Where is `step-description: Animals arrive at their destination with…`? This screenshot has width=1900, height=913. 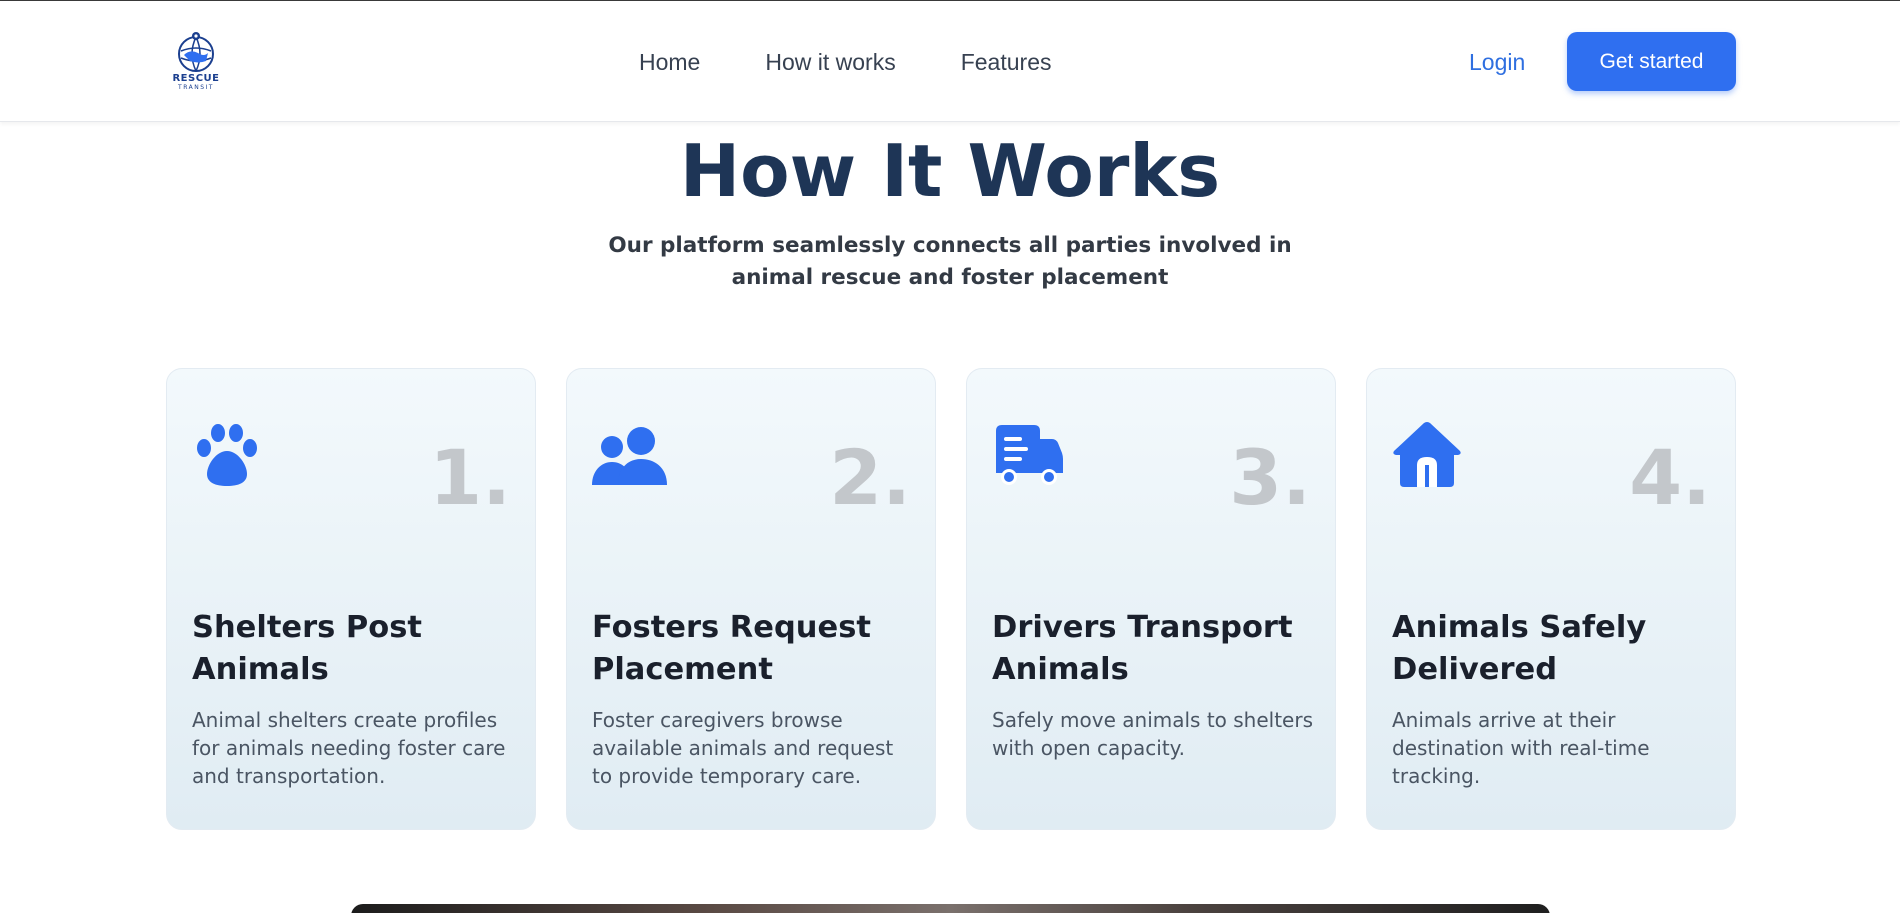
step-description: Animals arrive at their destination with… is located at coordinates (1521, 748).